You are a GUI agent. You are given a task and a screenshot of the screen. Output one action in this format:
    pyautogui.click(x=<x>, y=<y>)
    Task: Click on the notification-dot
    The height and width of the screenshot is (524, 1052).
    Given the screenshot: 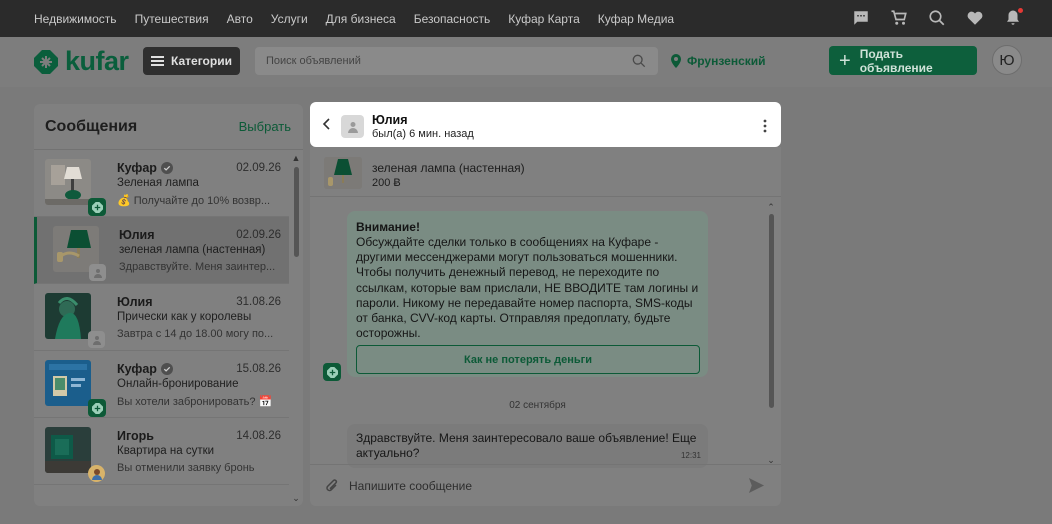 What is the action you would take?
    pyautogui.click(x=1020, y=10)
    